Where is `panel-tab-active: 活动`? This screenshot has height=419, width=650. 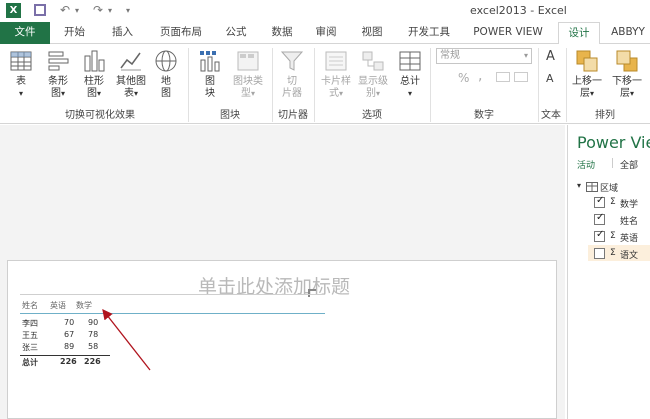 panel-tab-active: 活动 is located at coordinates (586, 164).